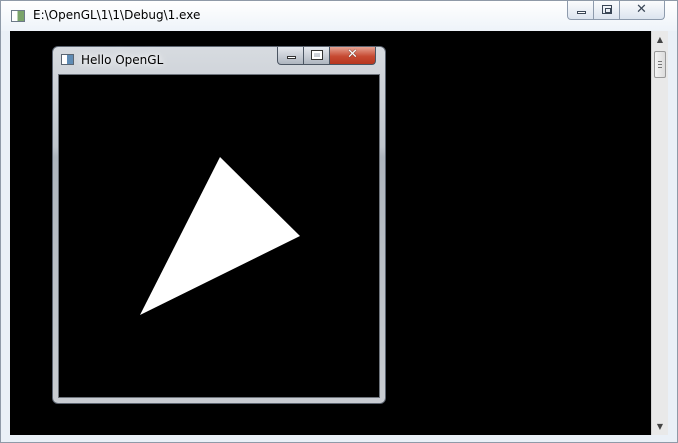  I want to click on white-triangle, so click(220, 236).